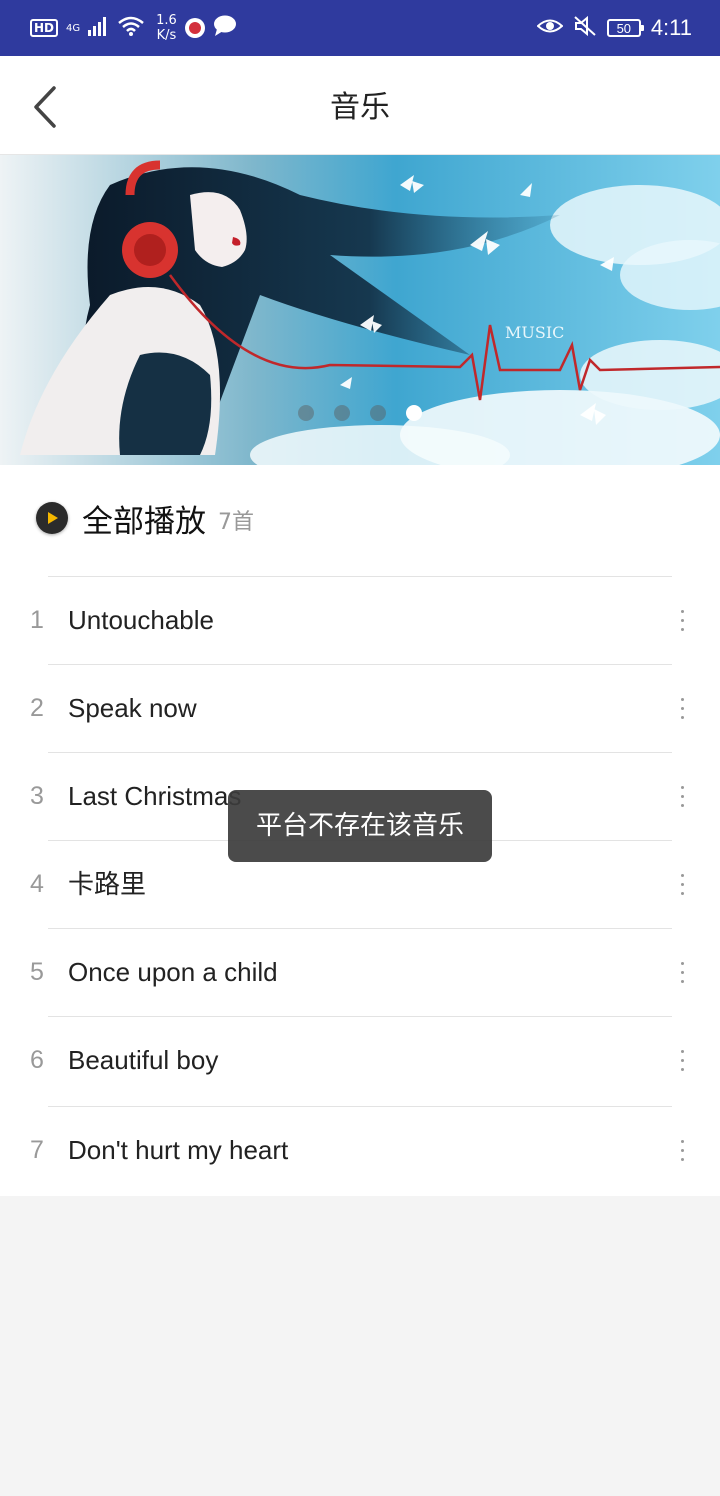  I want to click on app-notification-icon, so click(194, 28).